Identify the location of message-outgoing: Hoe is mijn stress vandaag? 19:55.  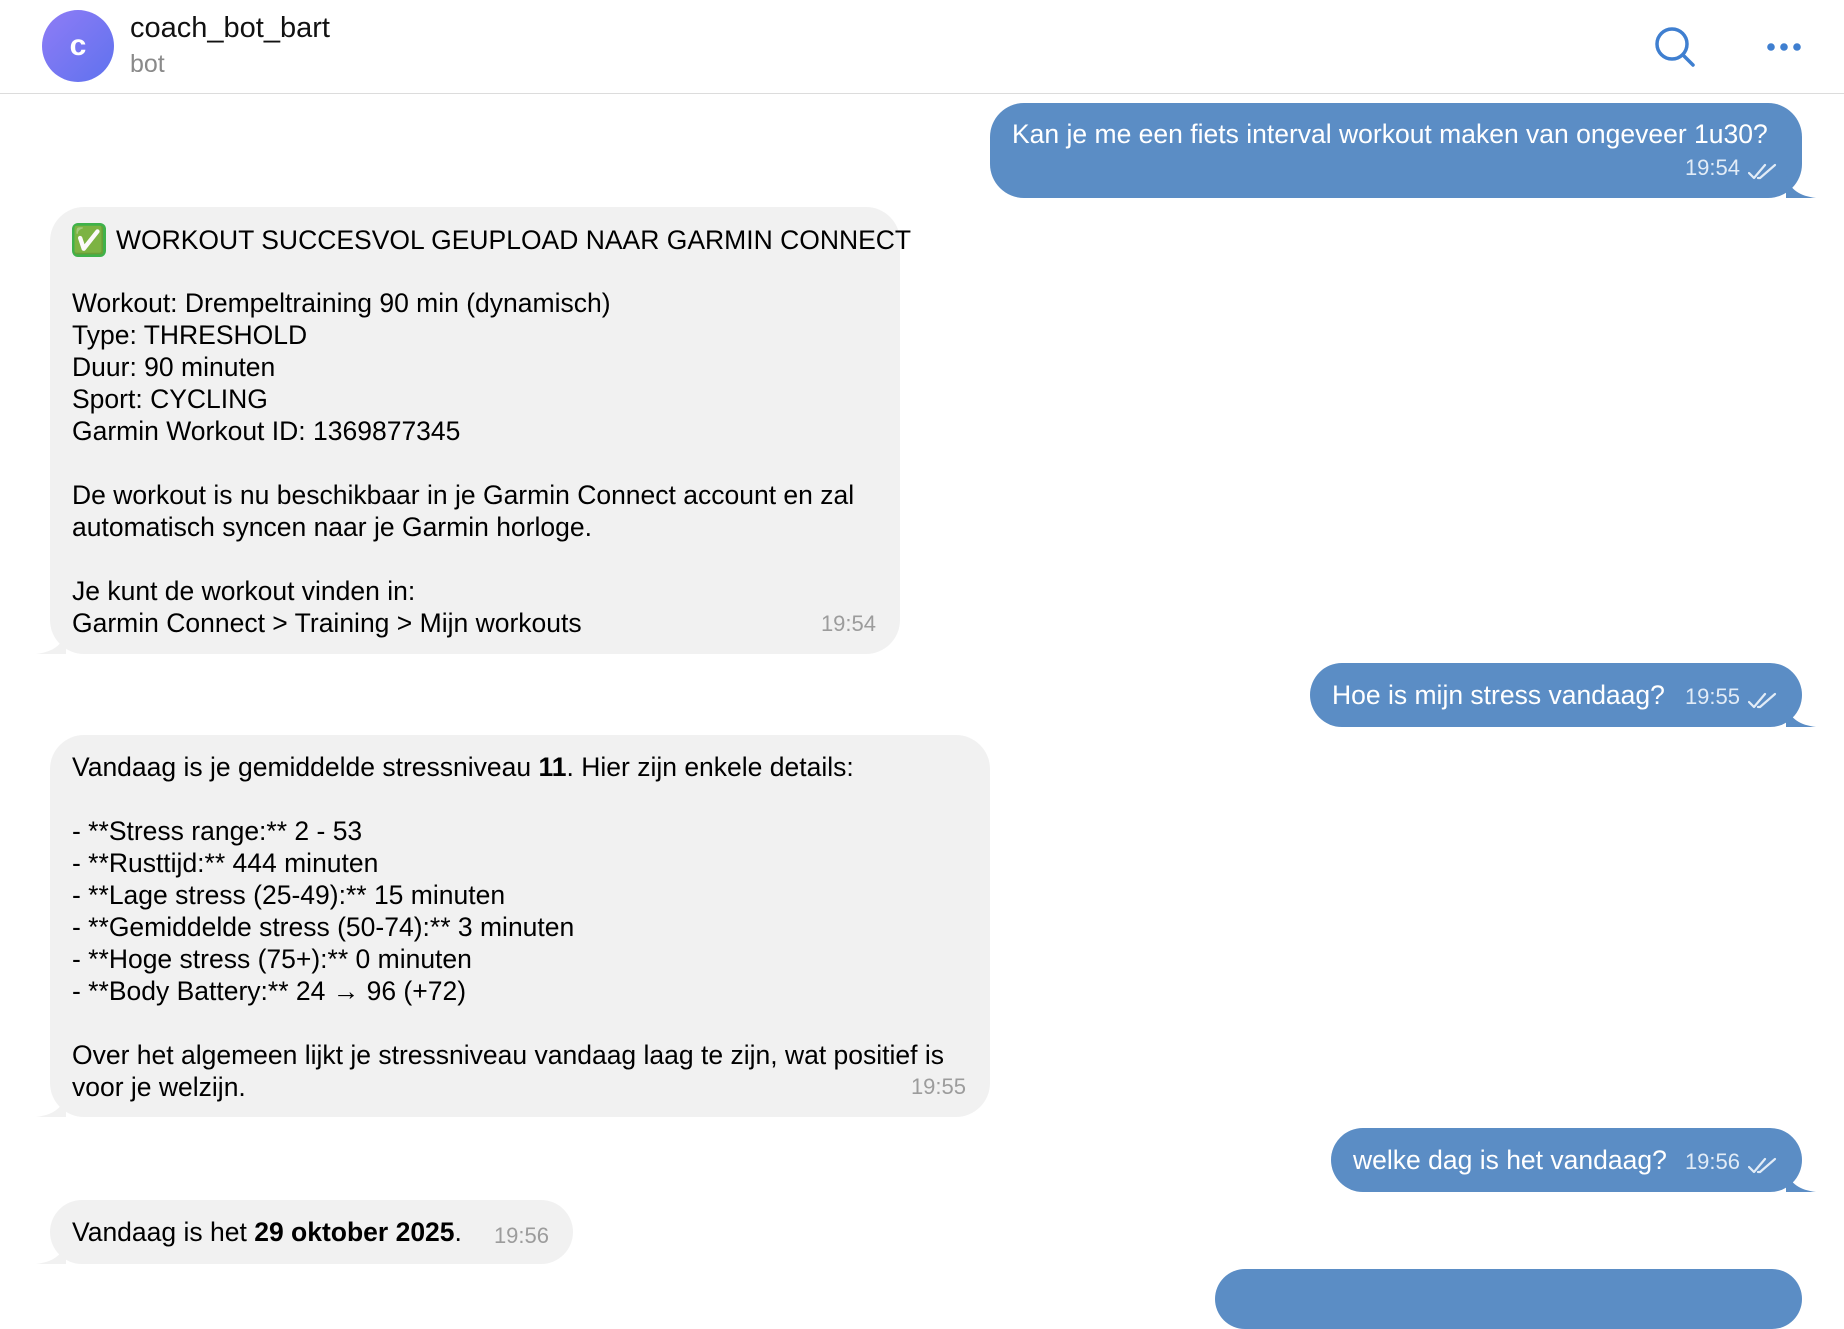
(1563, 695).